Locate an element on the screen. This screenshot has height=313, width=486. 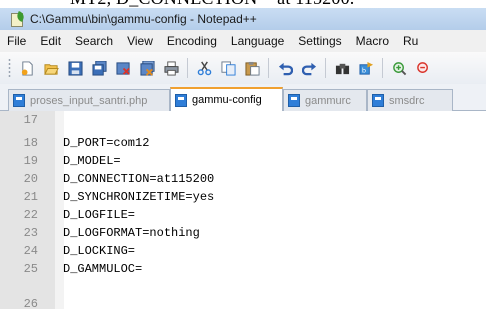
tab-label: gammurc is located at coordinates (328, 100).